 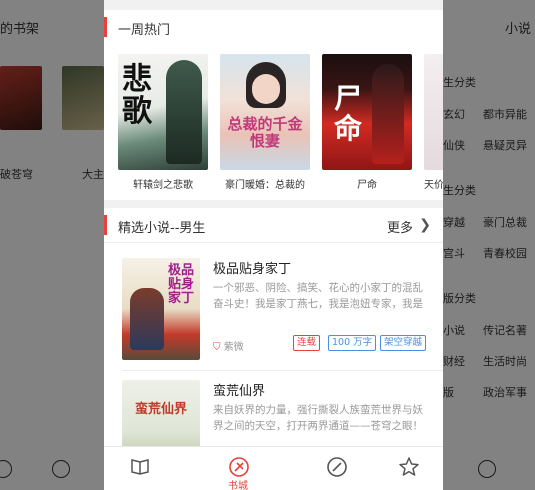 I want to click on bookshelf-caption-1: 破苍穹, so click(x=16, y=174).